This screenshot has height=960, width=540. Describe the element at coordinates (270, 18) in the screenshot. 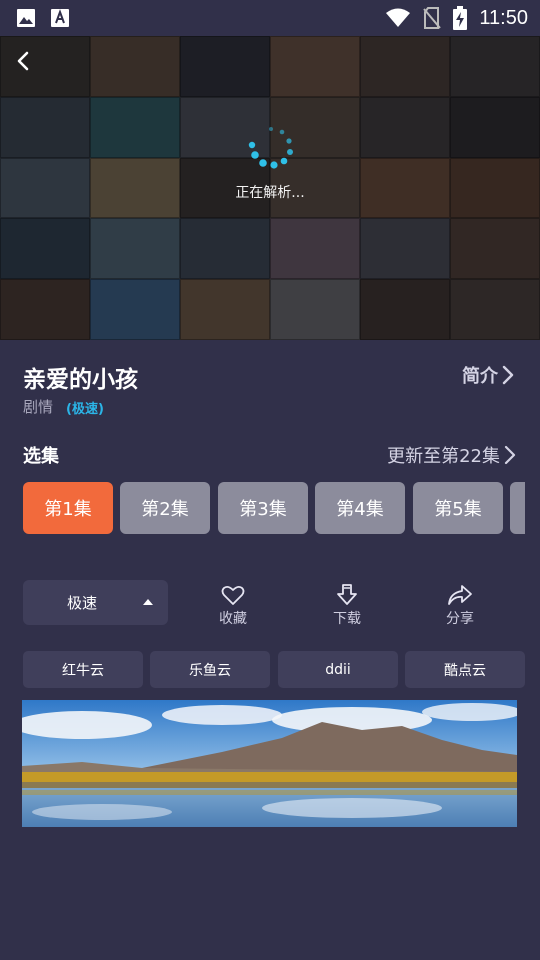

I see `status-bar: 11:50` at that location.